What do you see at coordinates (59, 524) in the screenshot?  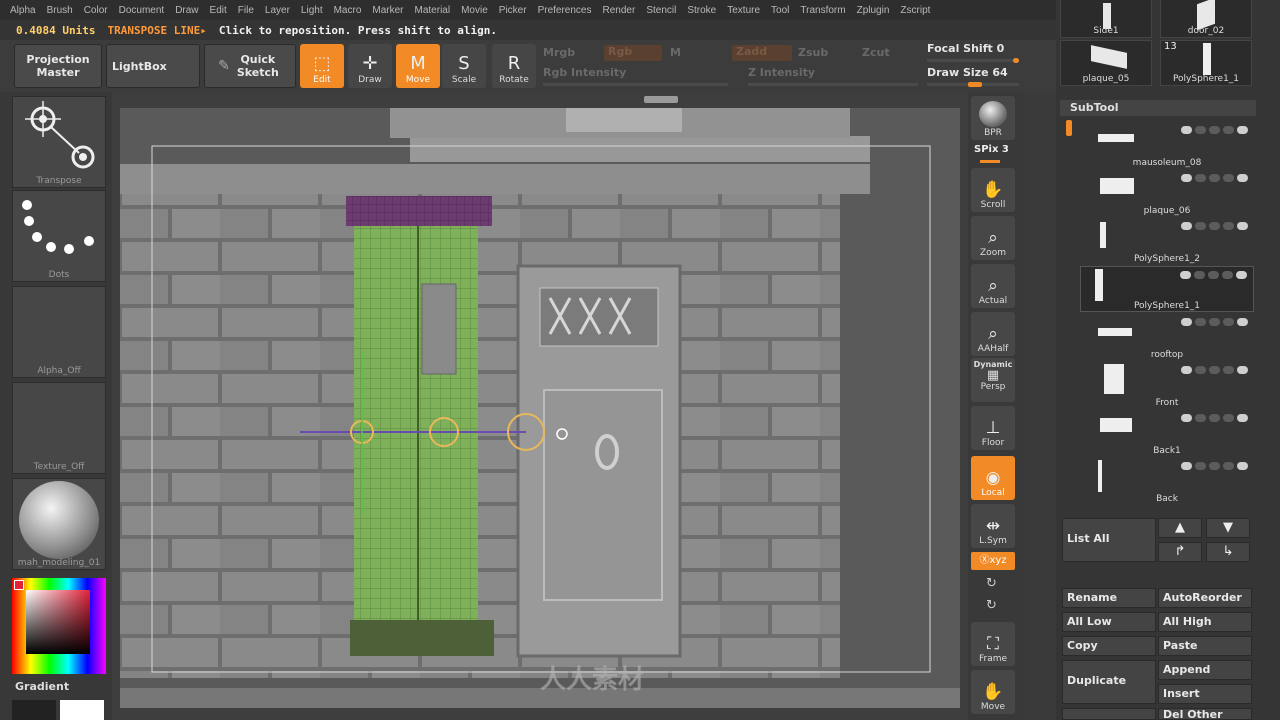 I see `material-tile: mah_modeling_01` at bounding box center [59, 524].